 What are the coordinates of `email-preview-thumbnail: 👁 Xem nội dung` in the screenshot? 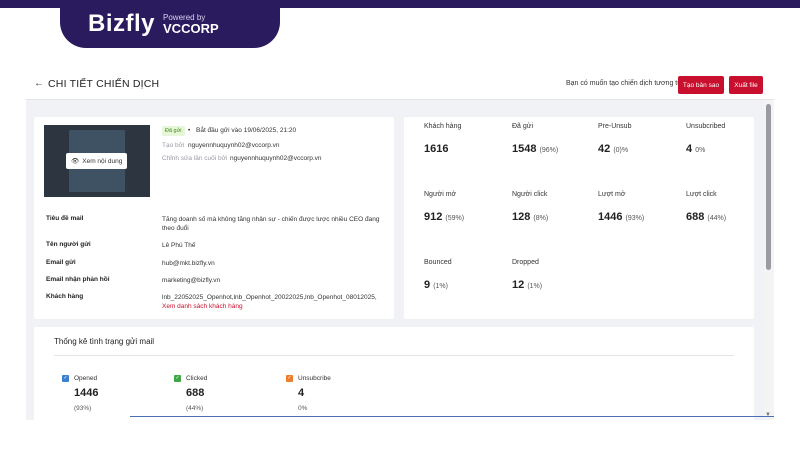 It's located at (97, 161).